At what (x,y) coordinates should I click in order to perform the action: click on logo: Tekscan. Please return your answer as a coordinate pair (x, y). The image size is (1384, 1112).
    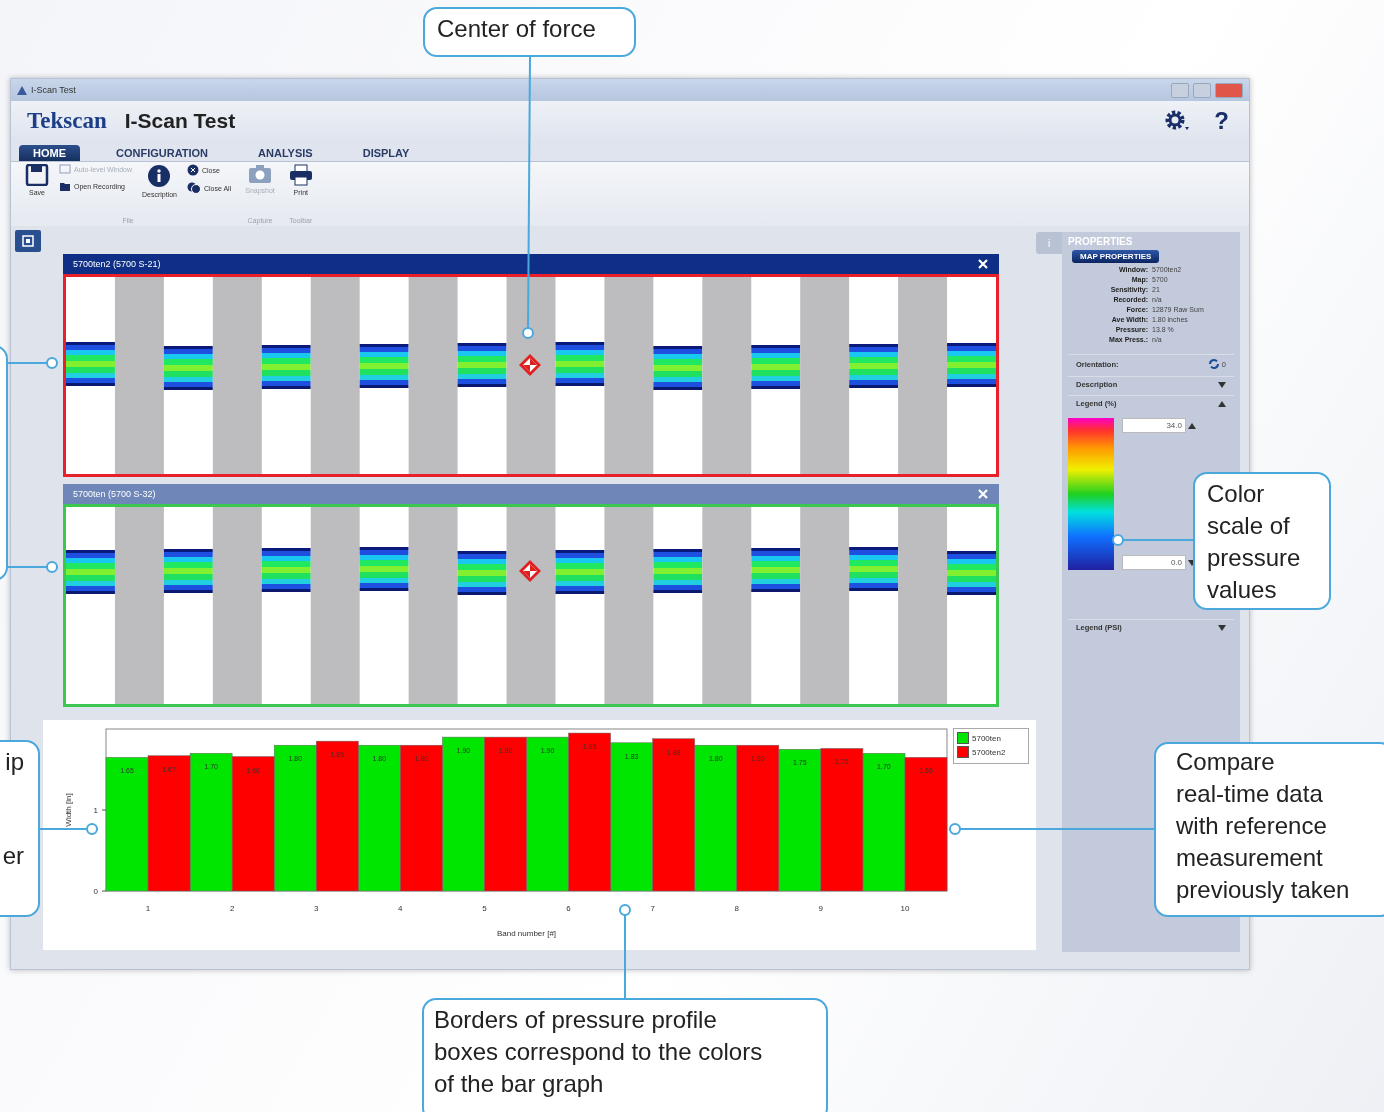
    Looking at the image, I should click on (67, 121).